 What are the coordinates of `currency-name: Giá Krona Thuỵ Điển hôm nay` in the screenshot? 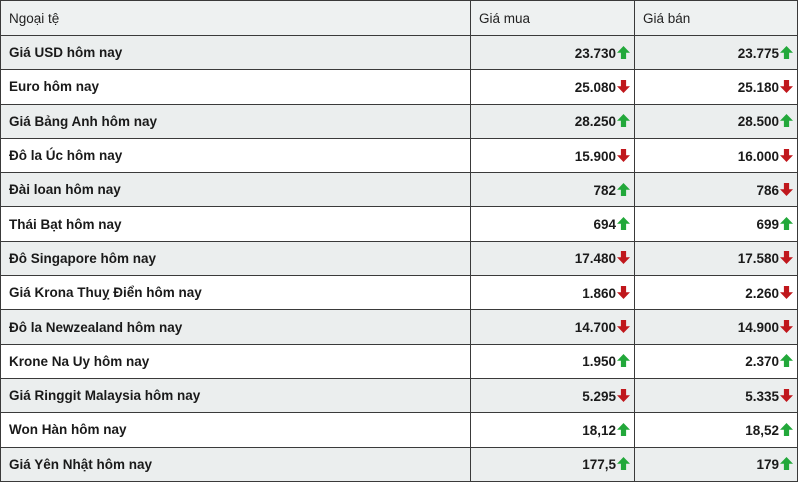 It's located at (235, 293).